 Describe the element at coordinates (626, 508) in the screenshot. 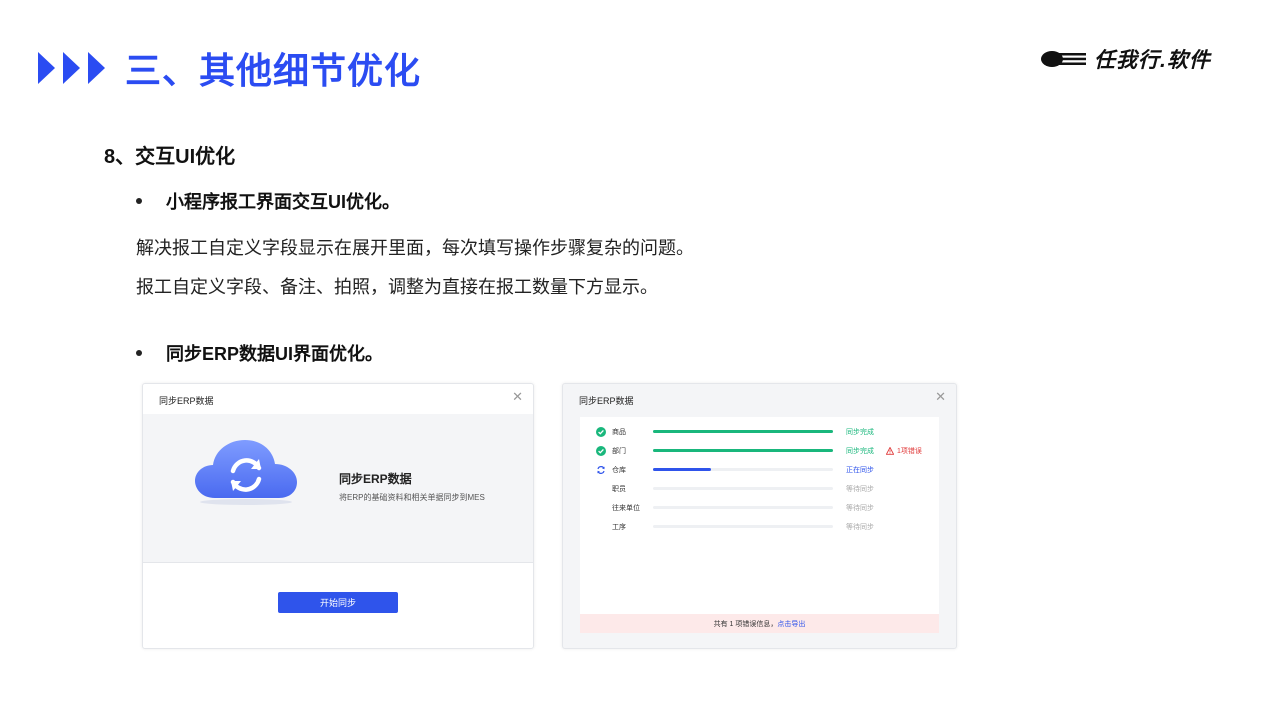

I see `sync-item-name: 往来单位` at that location.